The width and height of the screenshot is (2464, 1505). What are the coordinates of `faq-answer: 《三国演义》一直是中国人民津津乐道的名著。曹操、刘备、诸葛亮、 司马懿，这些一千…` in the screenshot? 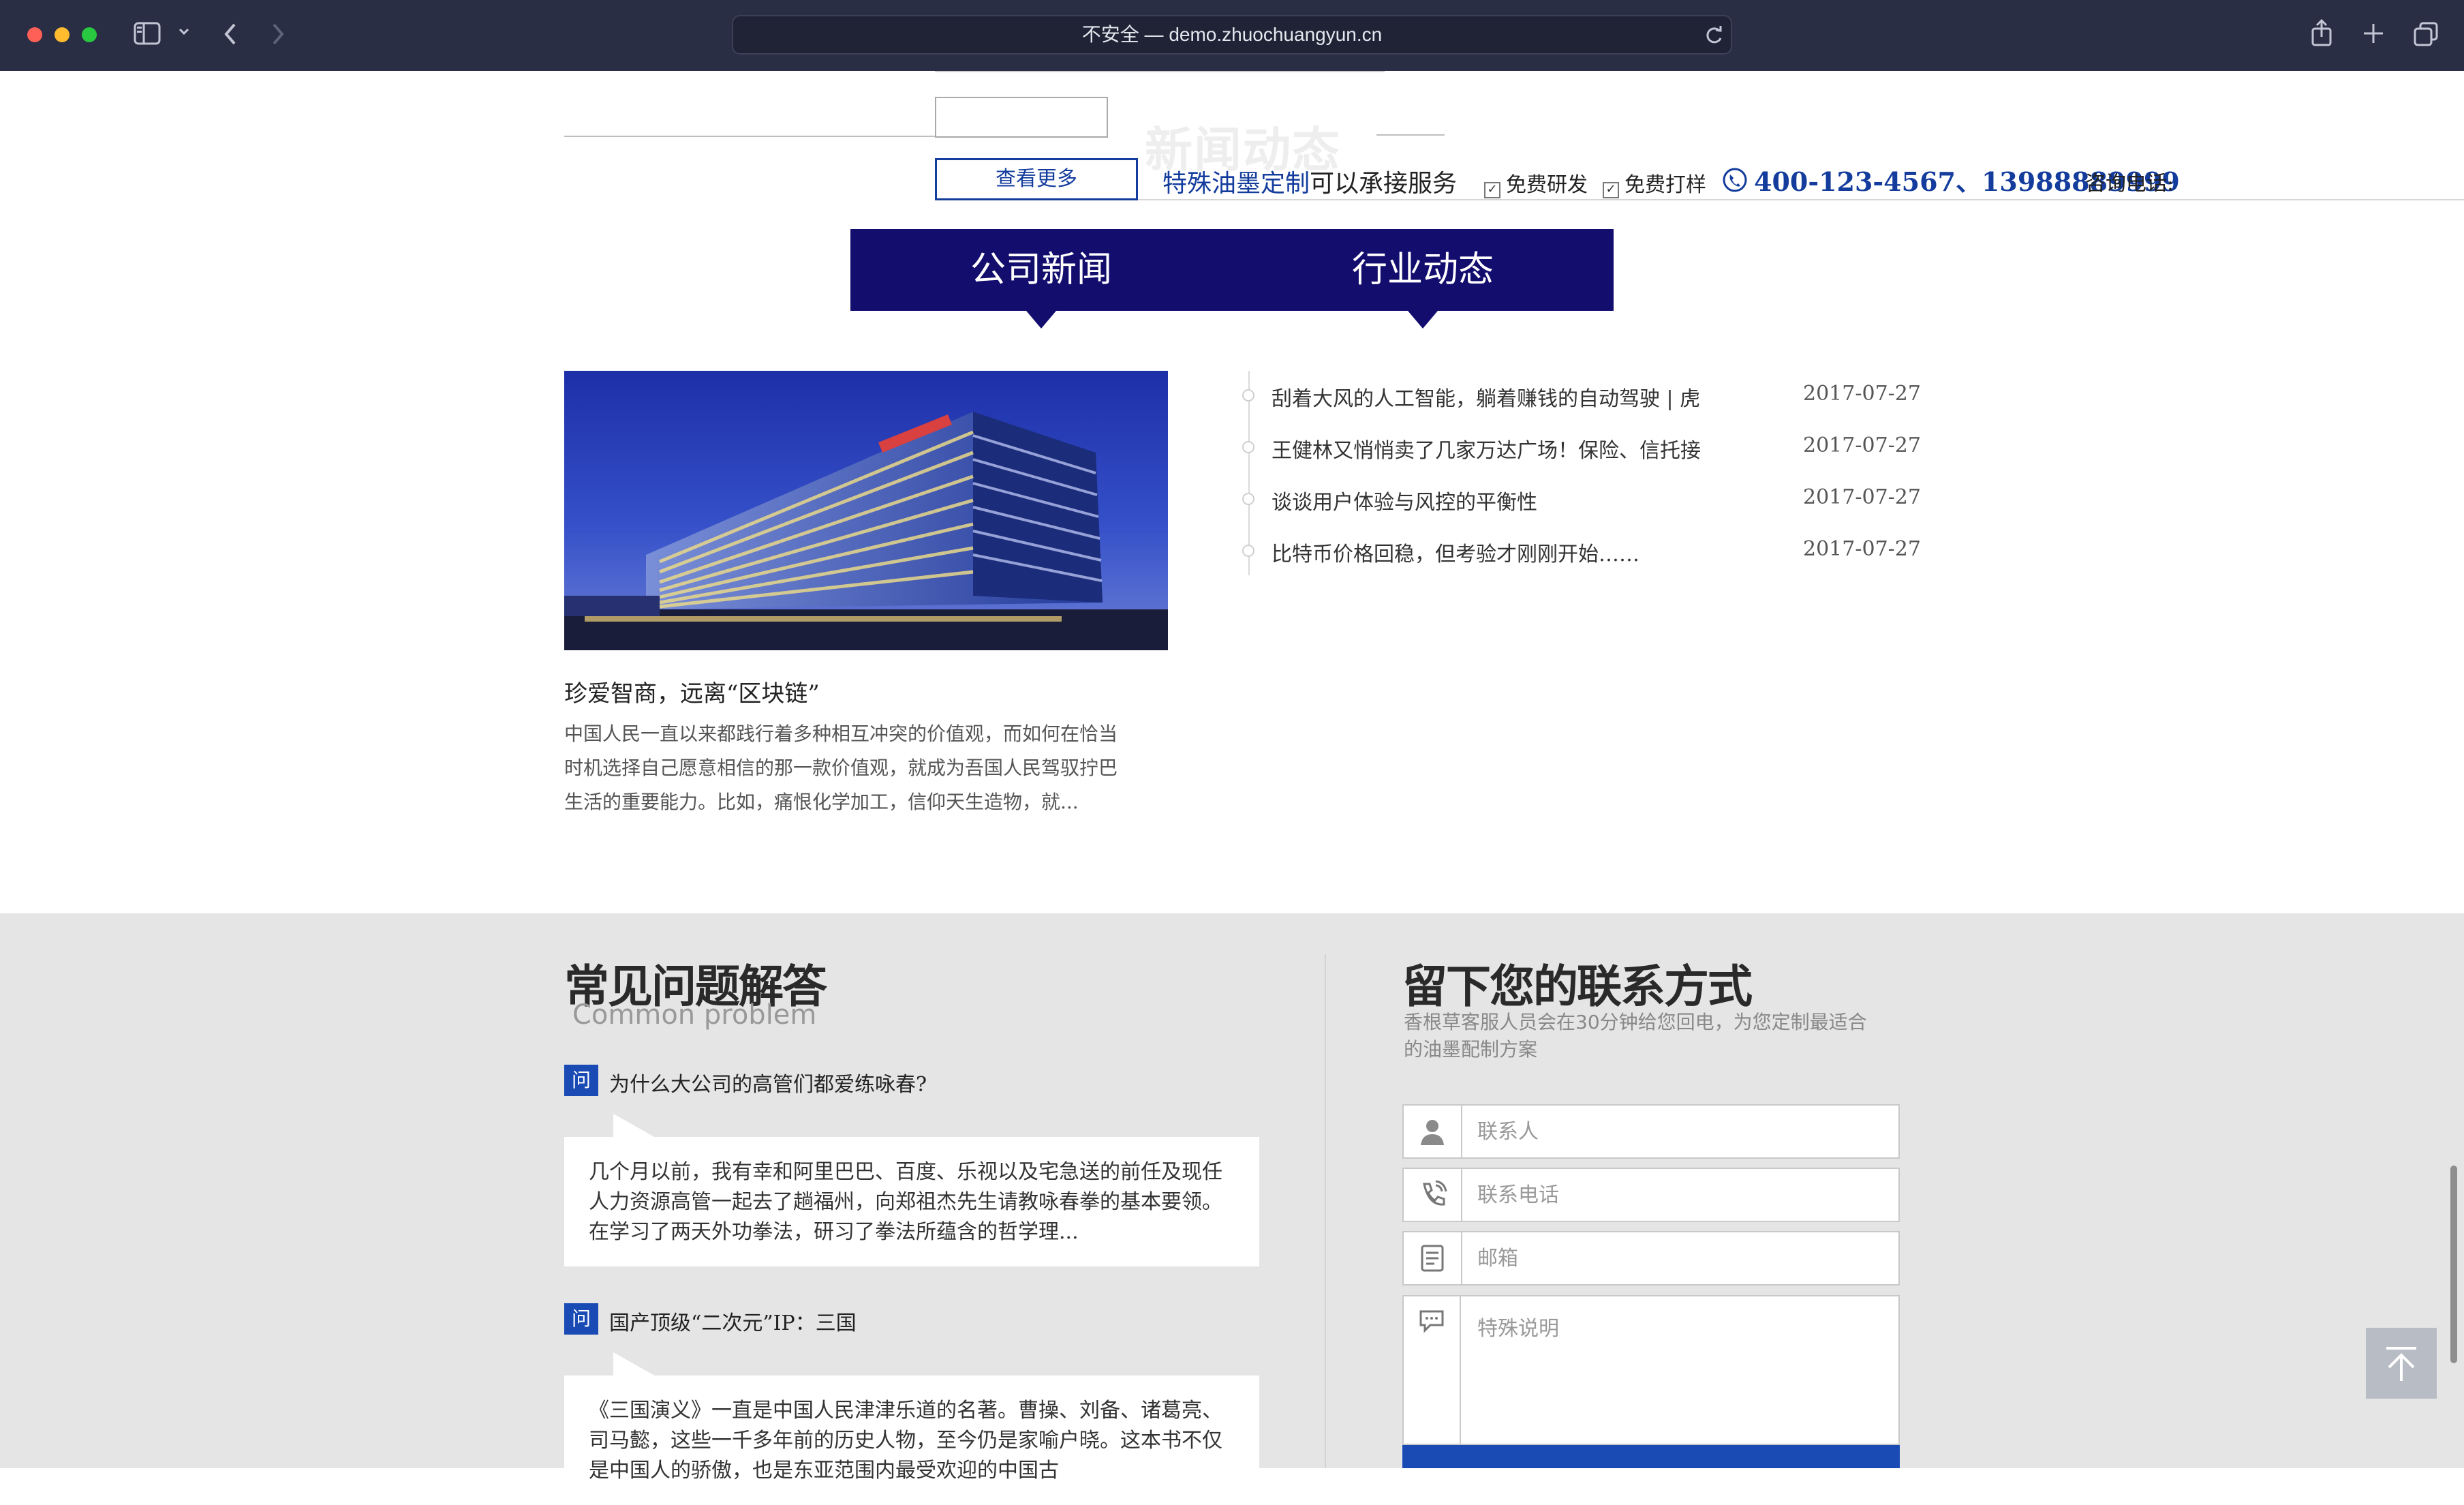 It's located at (911, 1440).